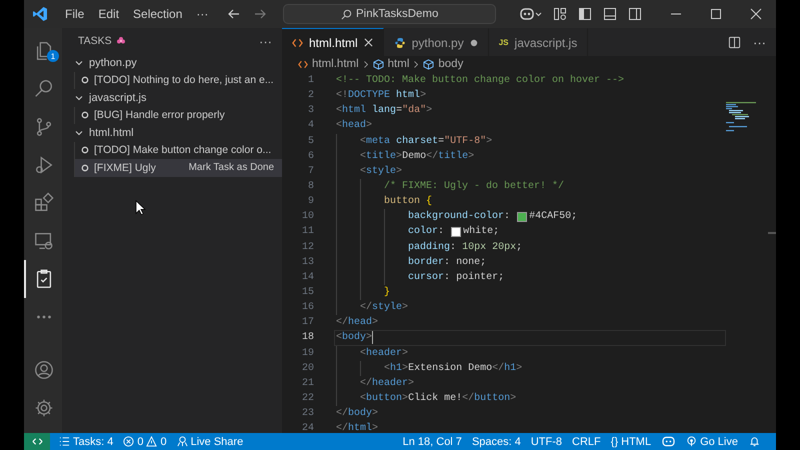  Describe the element at coordinates (383, 308) in the screenshot. I see `code-text: </style>` at that location.